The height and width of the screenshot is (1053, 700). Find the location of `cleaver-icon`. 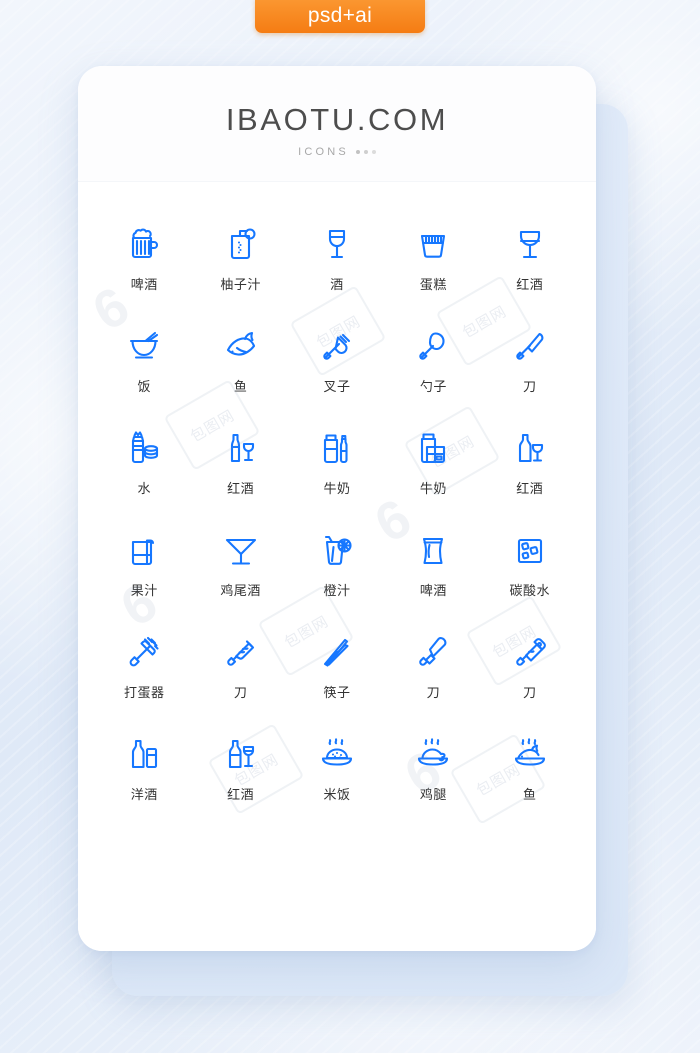

cleaver-icon is located at coordinates (530, 652).